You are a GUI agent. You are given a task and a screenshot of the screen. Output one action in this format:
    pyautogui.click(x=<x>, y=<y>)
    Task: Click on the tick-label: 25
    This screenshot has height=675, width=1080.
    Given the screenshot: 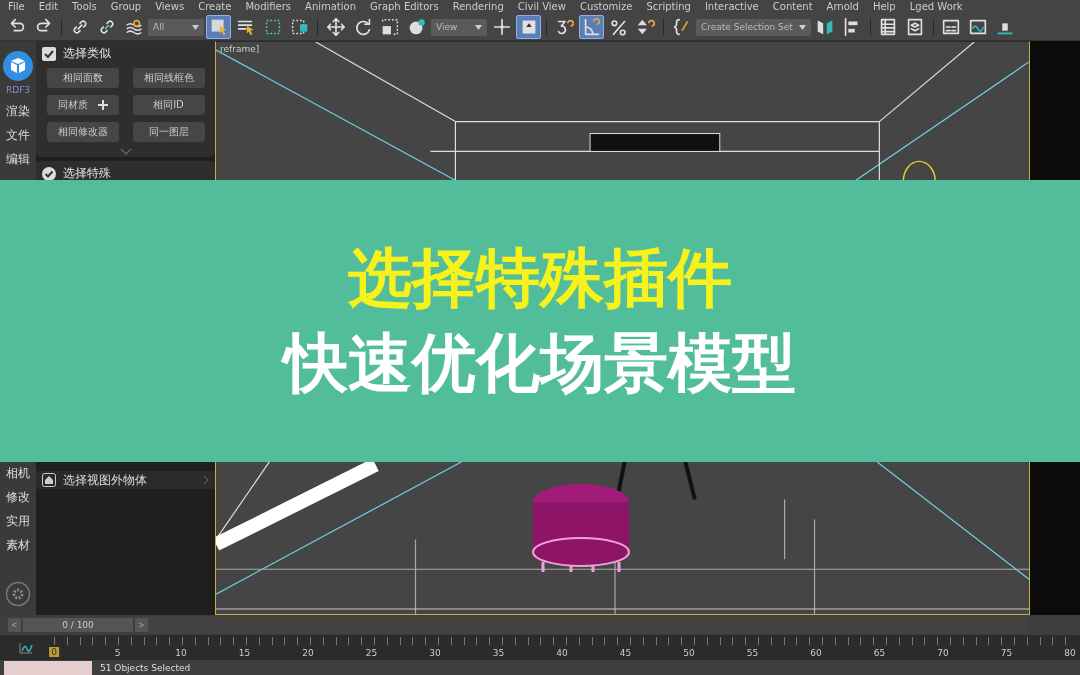 What is the action you would take?
    pyautogui.click(x=371, y=653)
    